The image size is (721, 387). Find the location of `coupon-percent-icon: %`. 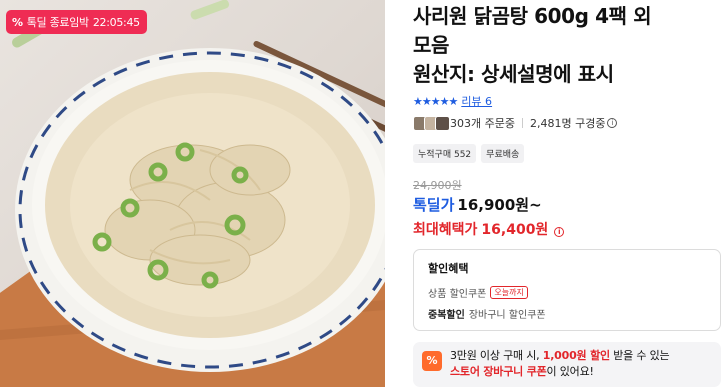

coupon-percent-icon: % is located at coordinates (432, 361).